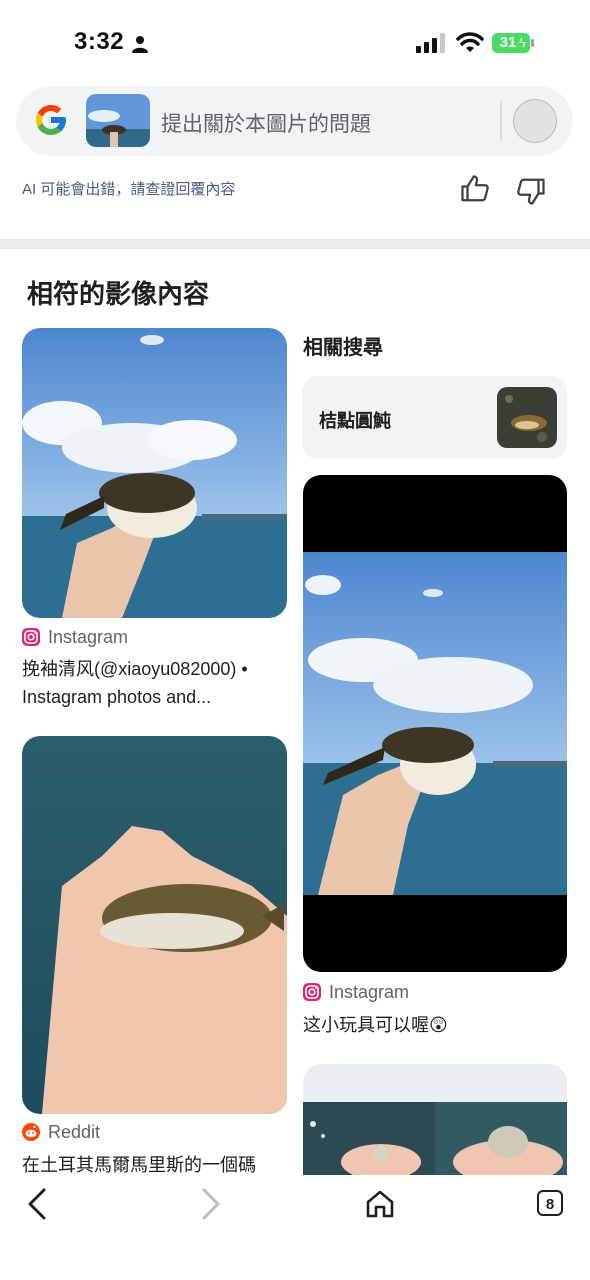 Image resolution: width=590 pixels, height=1280 pixels. What do you see at coordinates (470, 42) in the screenshot?
I see `wifi-icon` at bounding box center [470, 42].